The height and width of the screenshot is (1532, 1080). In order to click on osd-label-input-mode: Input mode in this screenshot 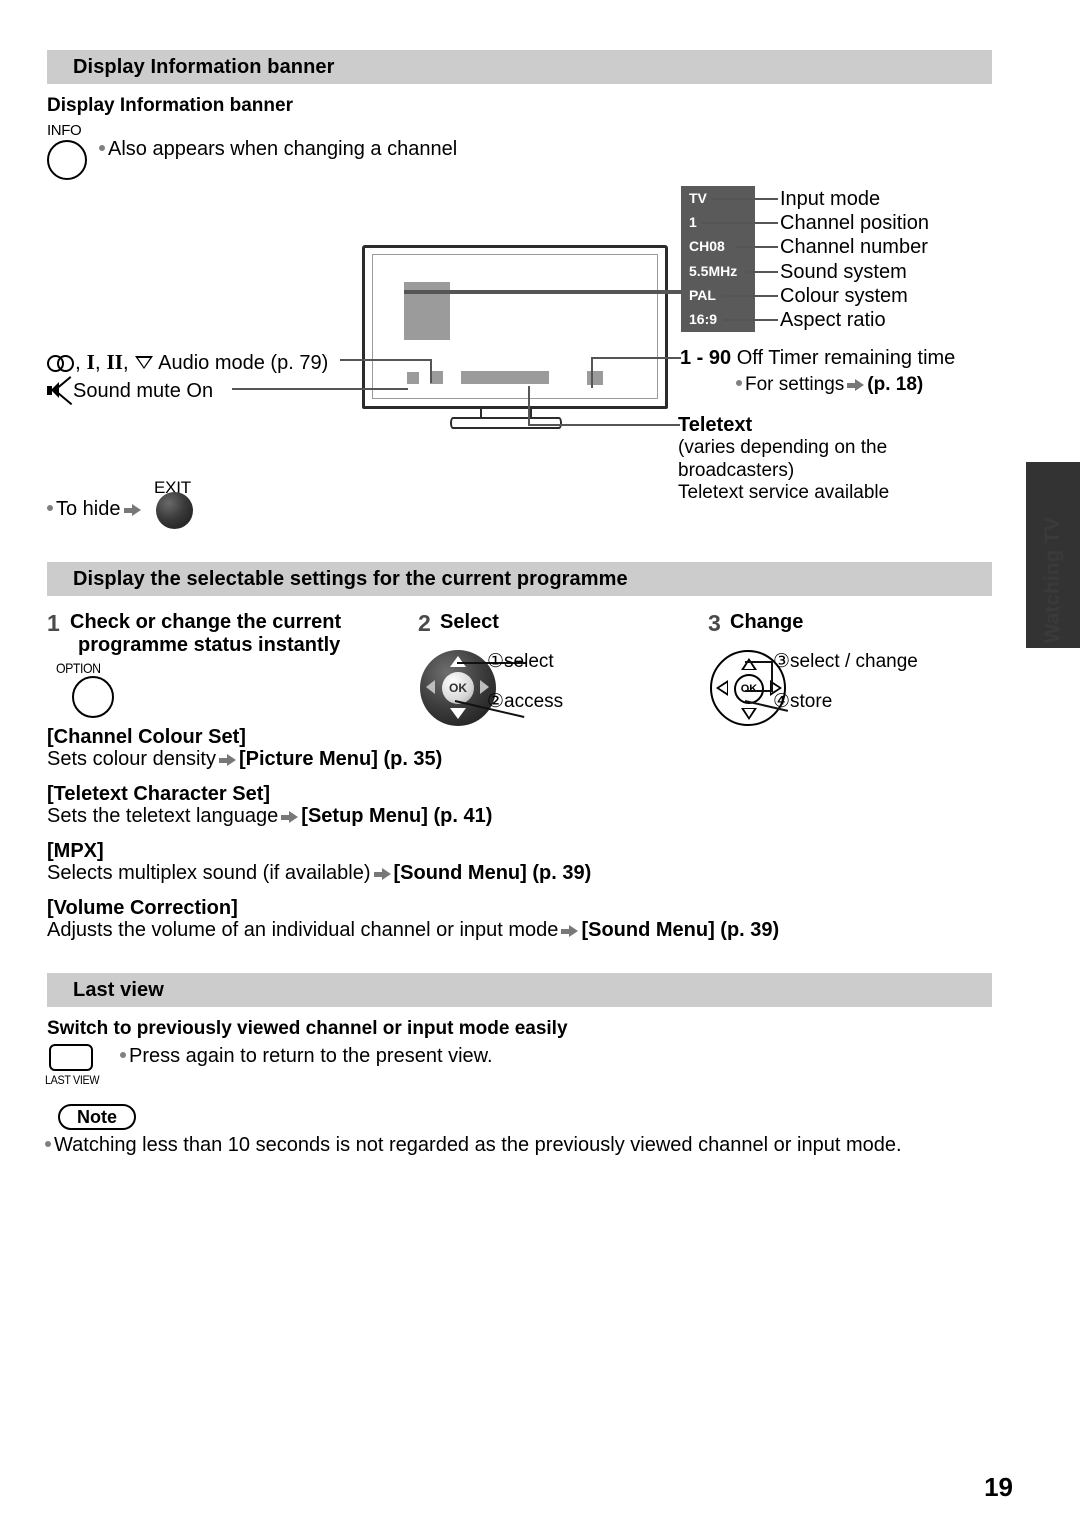, I will do `click(830, 199)`.